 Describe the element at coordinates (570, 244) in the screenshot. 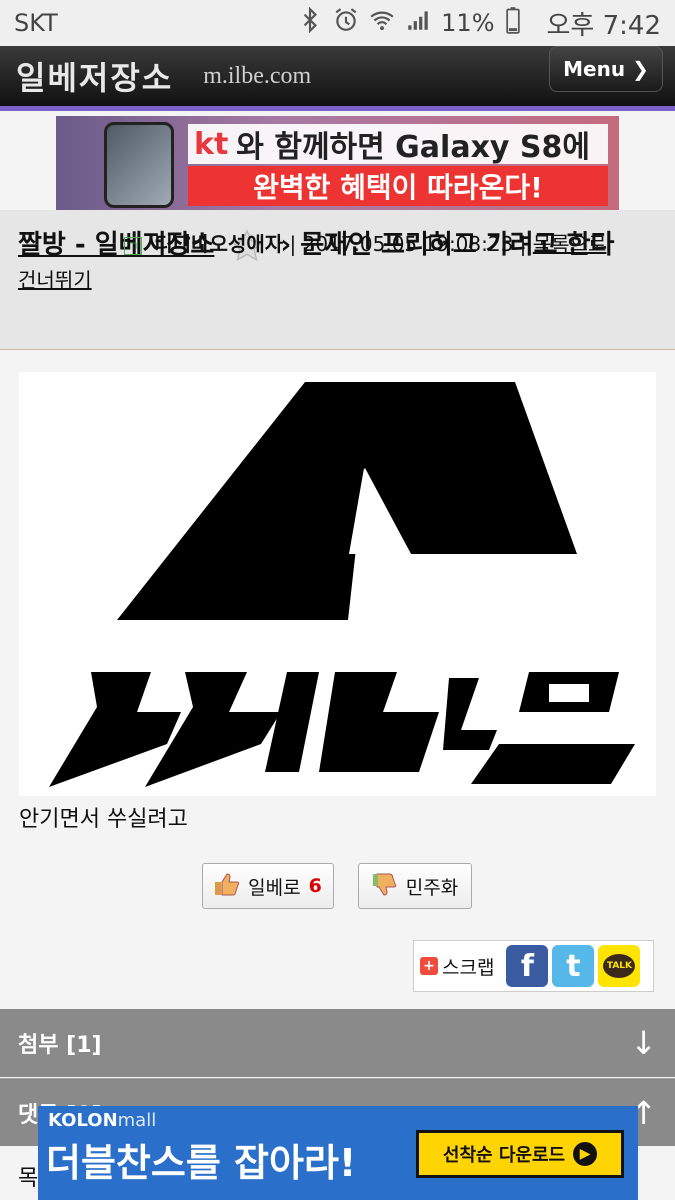

I see `list-link: 목록으로` at that location.